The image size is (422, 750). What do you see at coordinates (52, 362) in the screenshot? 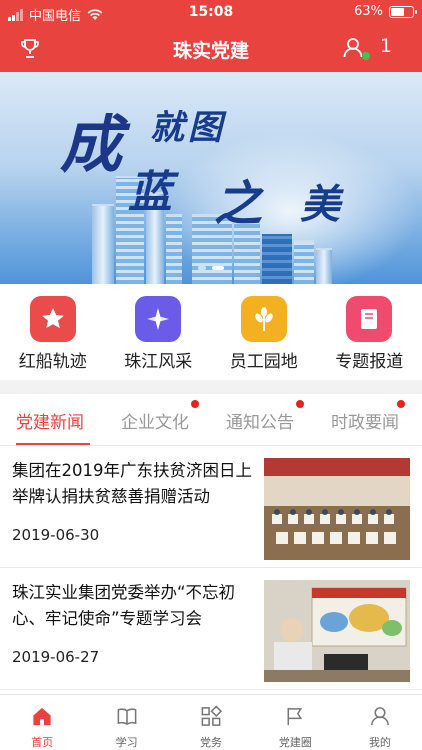
I see `quick-link-label: 红船轨迹` at bounding box center [52, 362].